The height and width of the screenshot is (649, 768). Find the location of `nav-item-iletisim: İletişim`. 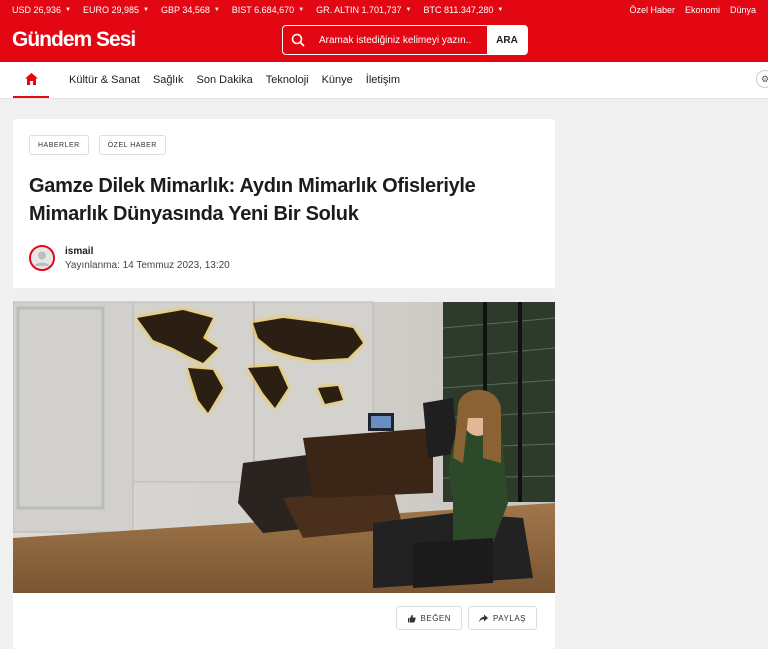

nav-item-iletisim: İletişim is located at coordinates (383, 80).